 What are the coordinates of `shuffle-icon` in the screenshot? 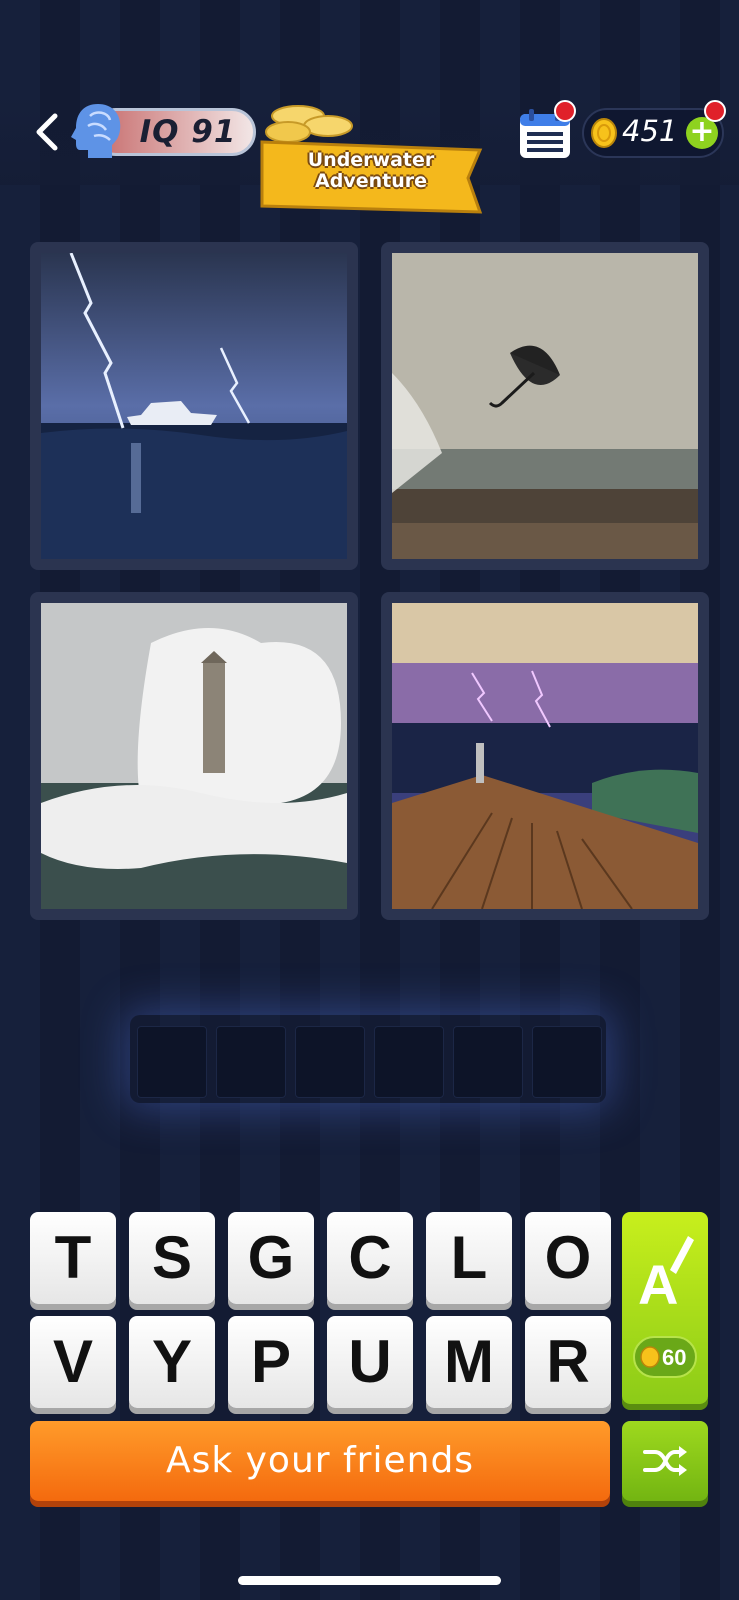 It's located at (665, 1461).